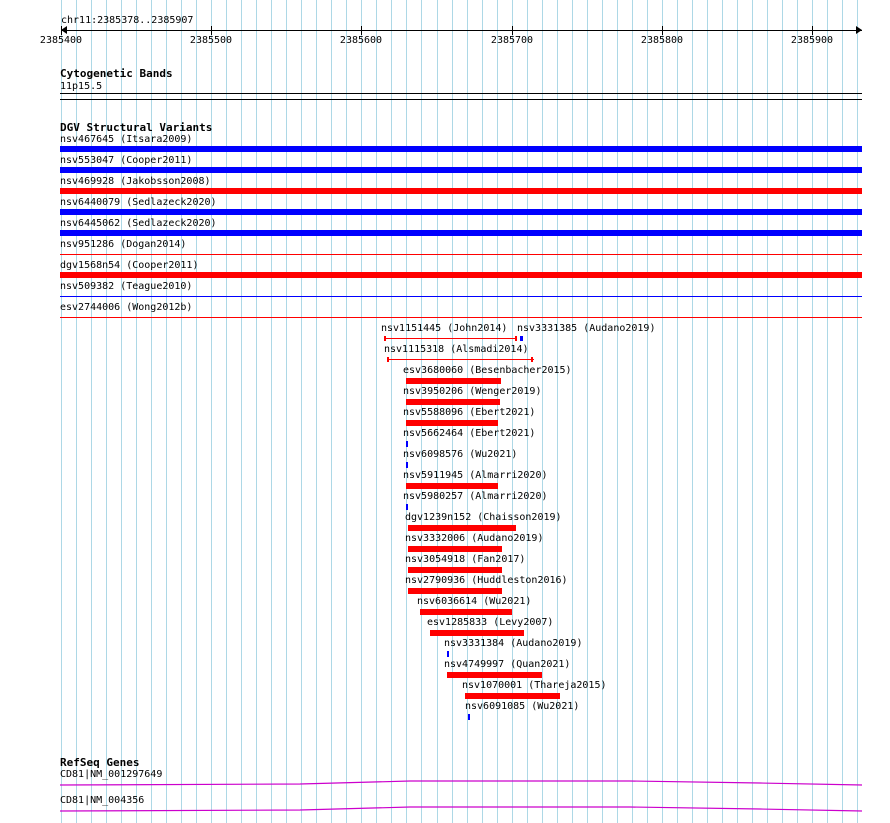 The width and height of the screenshot is (890, 823). What do you see at coordinates (486, 580) in the screenshot?
I see `dgv-variant-label: nsv2790936 (Huddleston2016)` at bounding box center [486, 580].